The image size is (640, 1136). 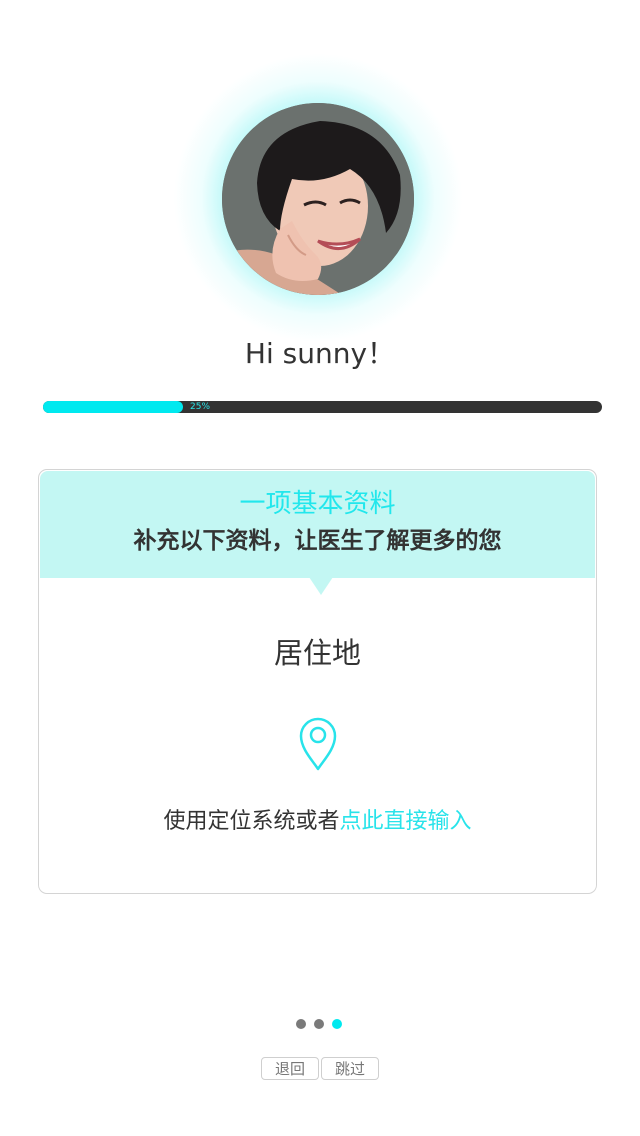 I want to click on location-prompt-text: 使用定位系统或者, so click(x=251, y=821).